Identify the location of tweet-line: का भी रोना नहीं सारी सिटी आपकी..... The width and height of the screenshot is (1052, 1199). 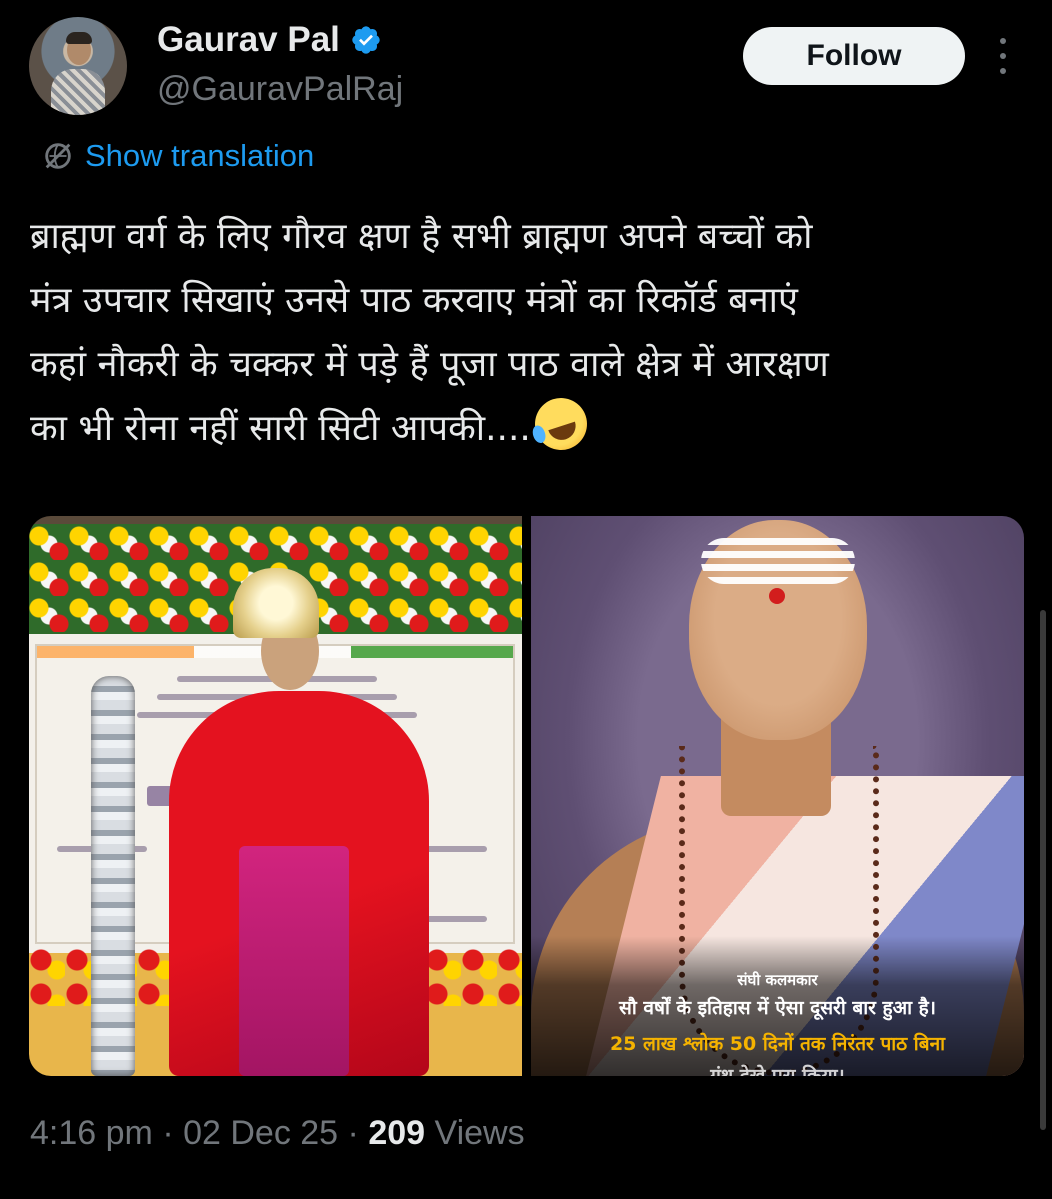
(280, 428).